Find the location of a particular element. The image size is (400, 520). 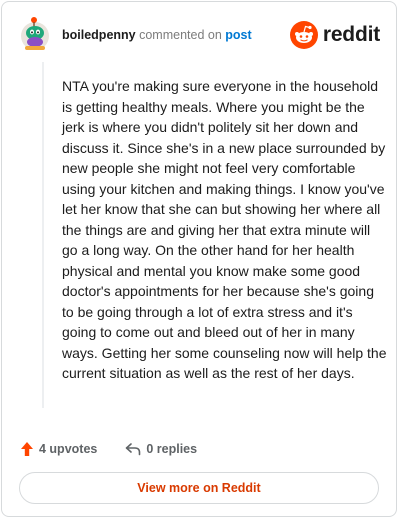

reply-button: 0 replies is located at coordinates (161, 449).